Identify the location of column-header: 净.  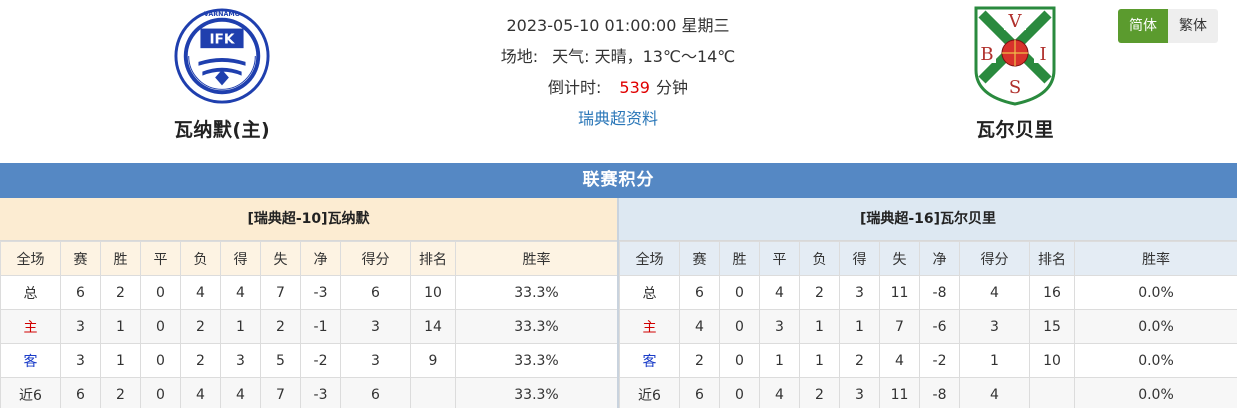
(320, 258).